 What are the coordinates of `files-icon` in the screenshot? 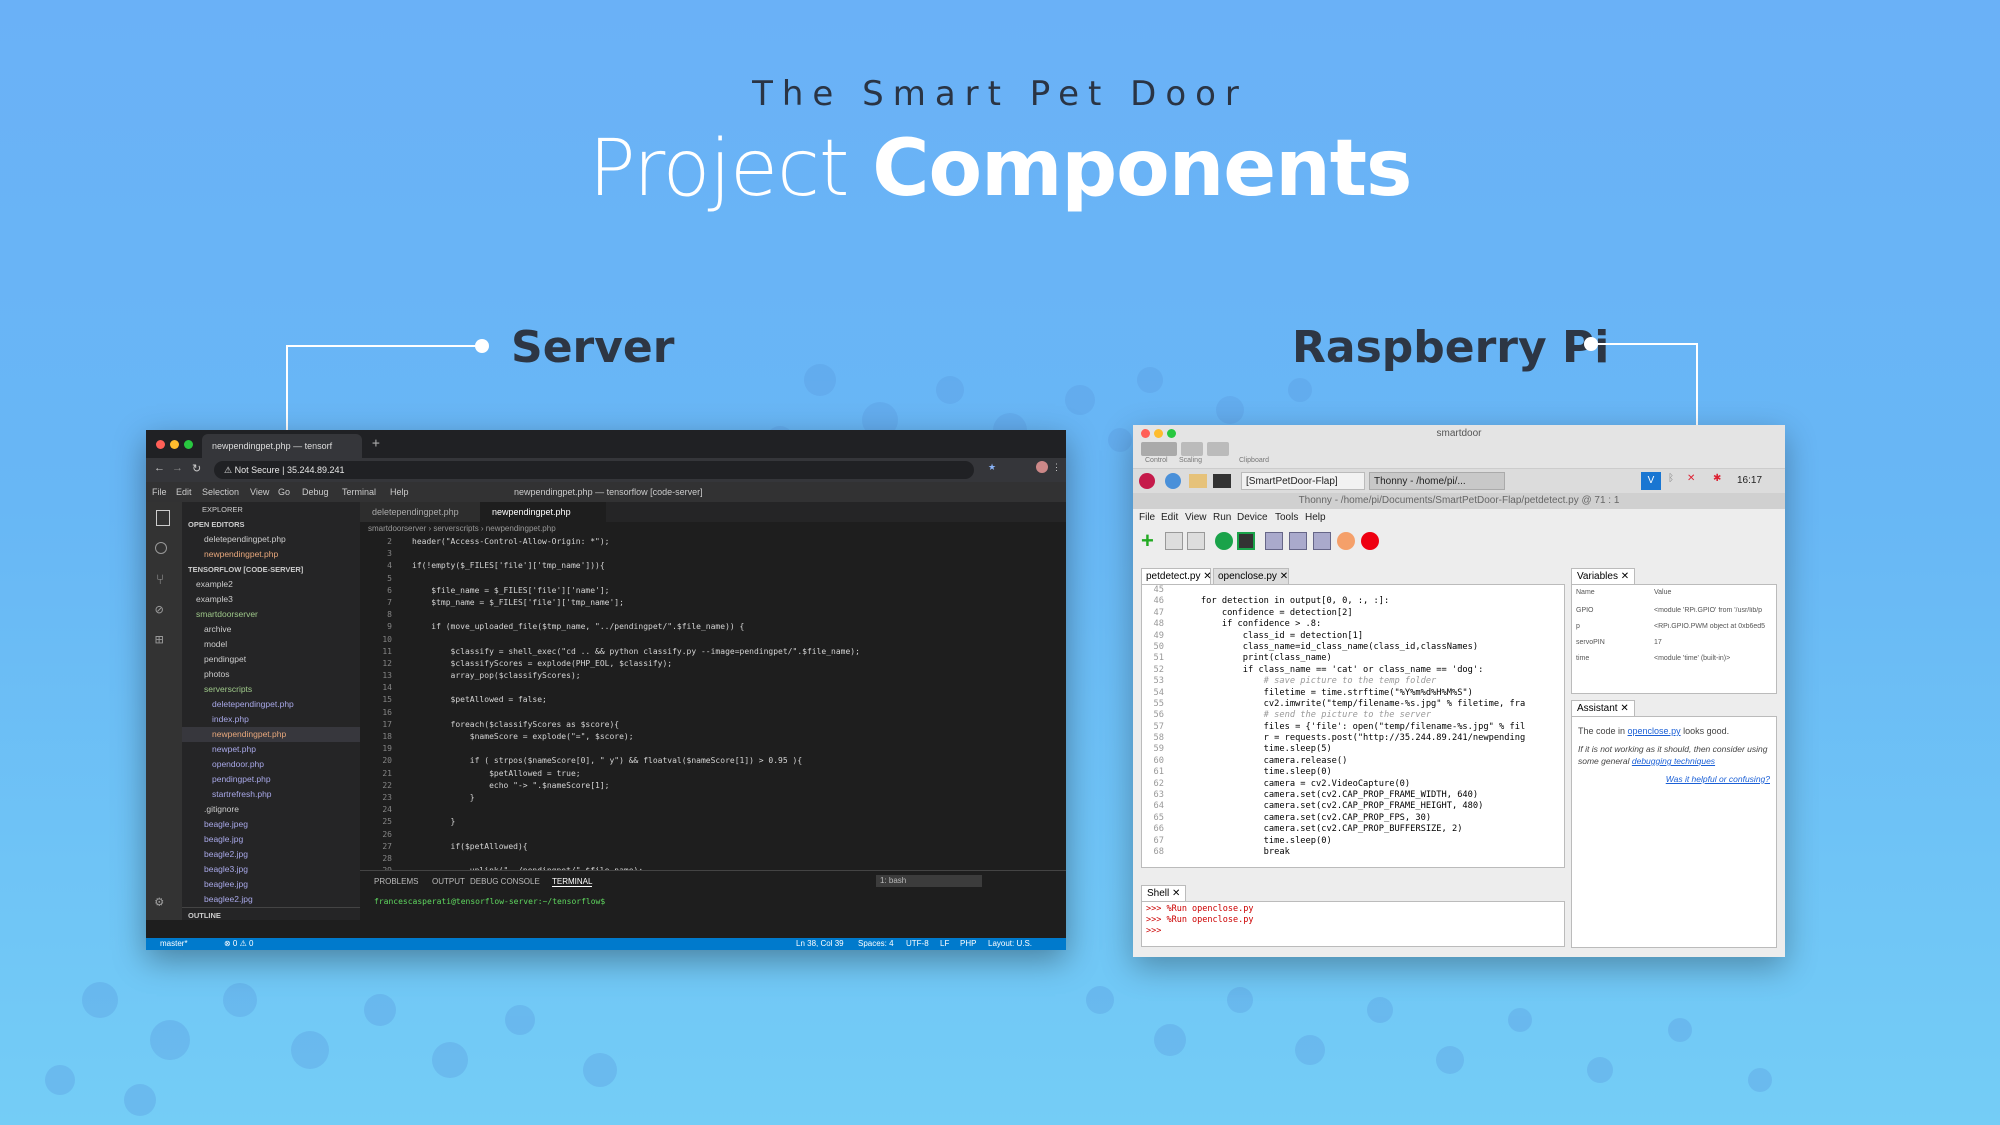 It's located at (163, 518).